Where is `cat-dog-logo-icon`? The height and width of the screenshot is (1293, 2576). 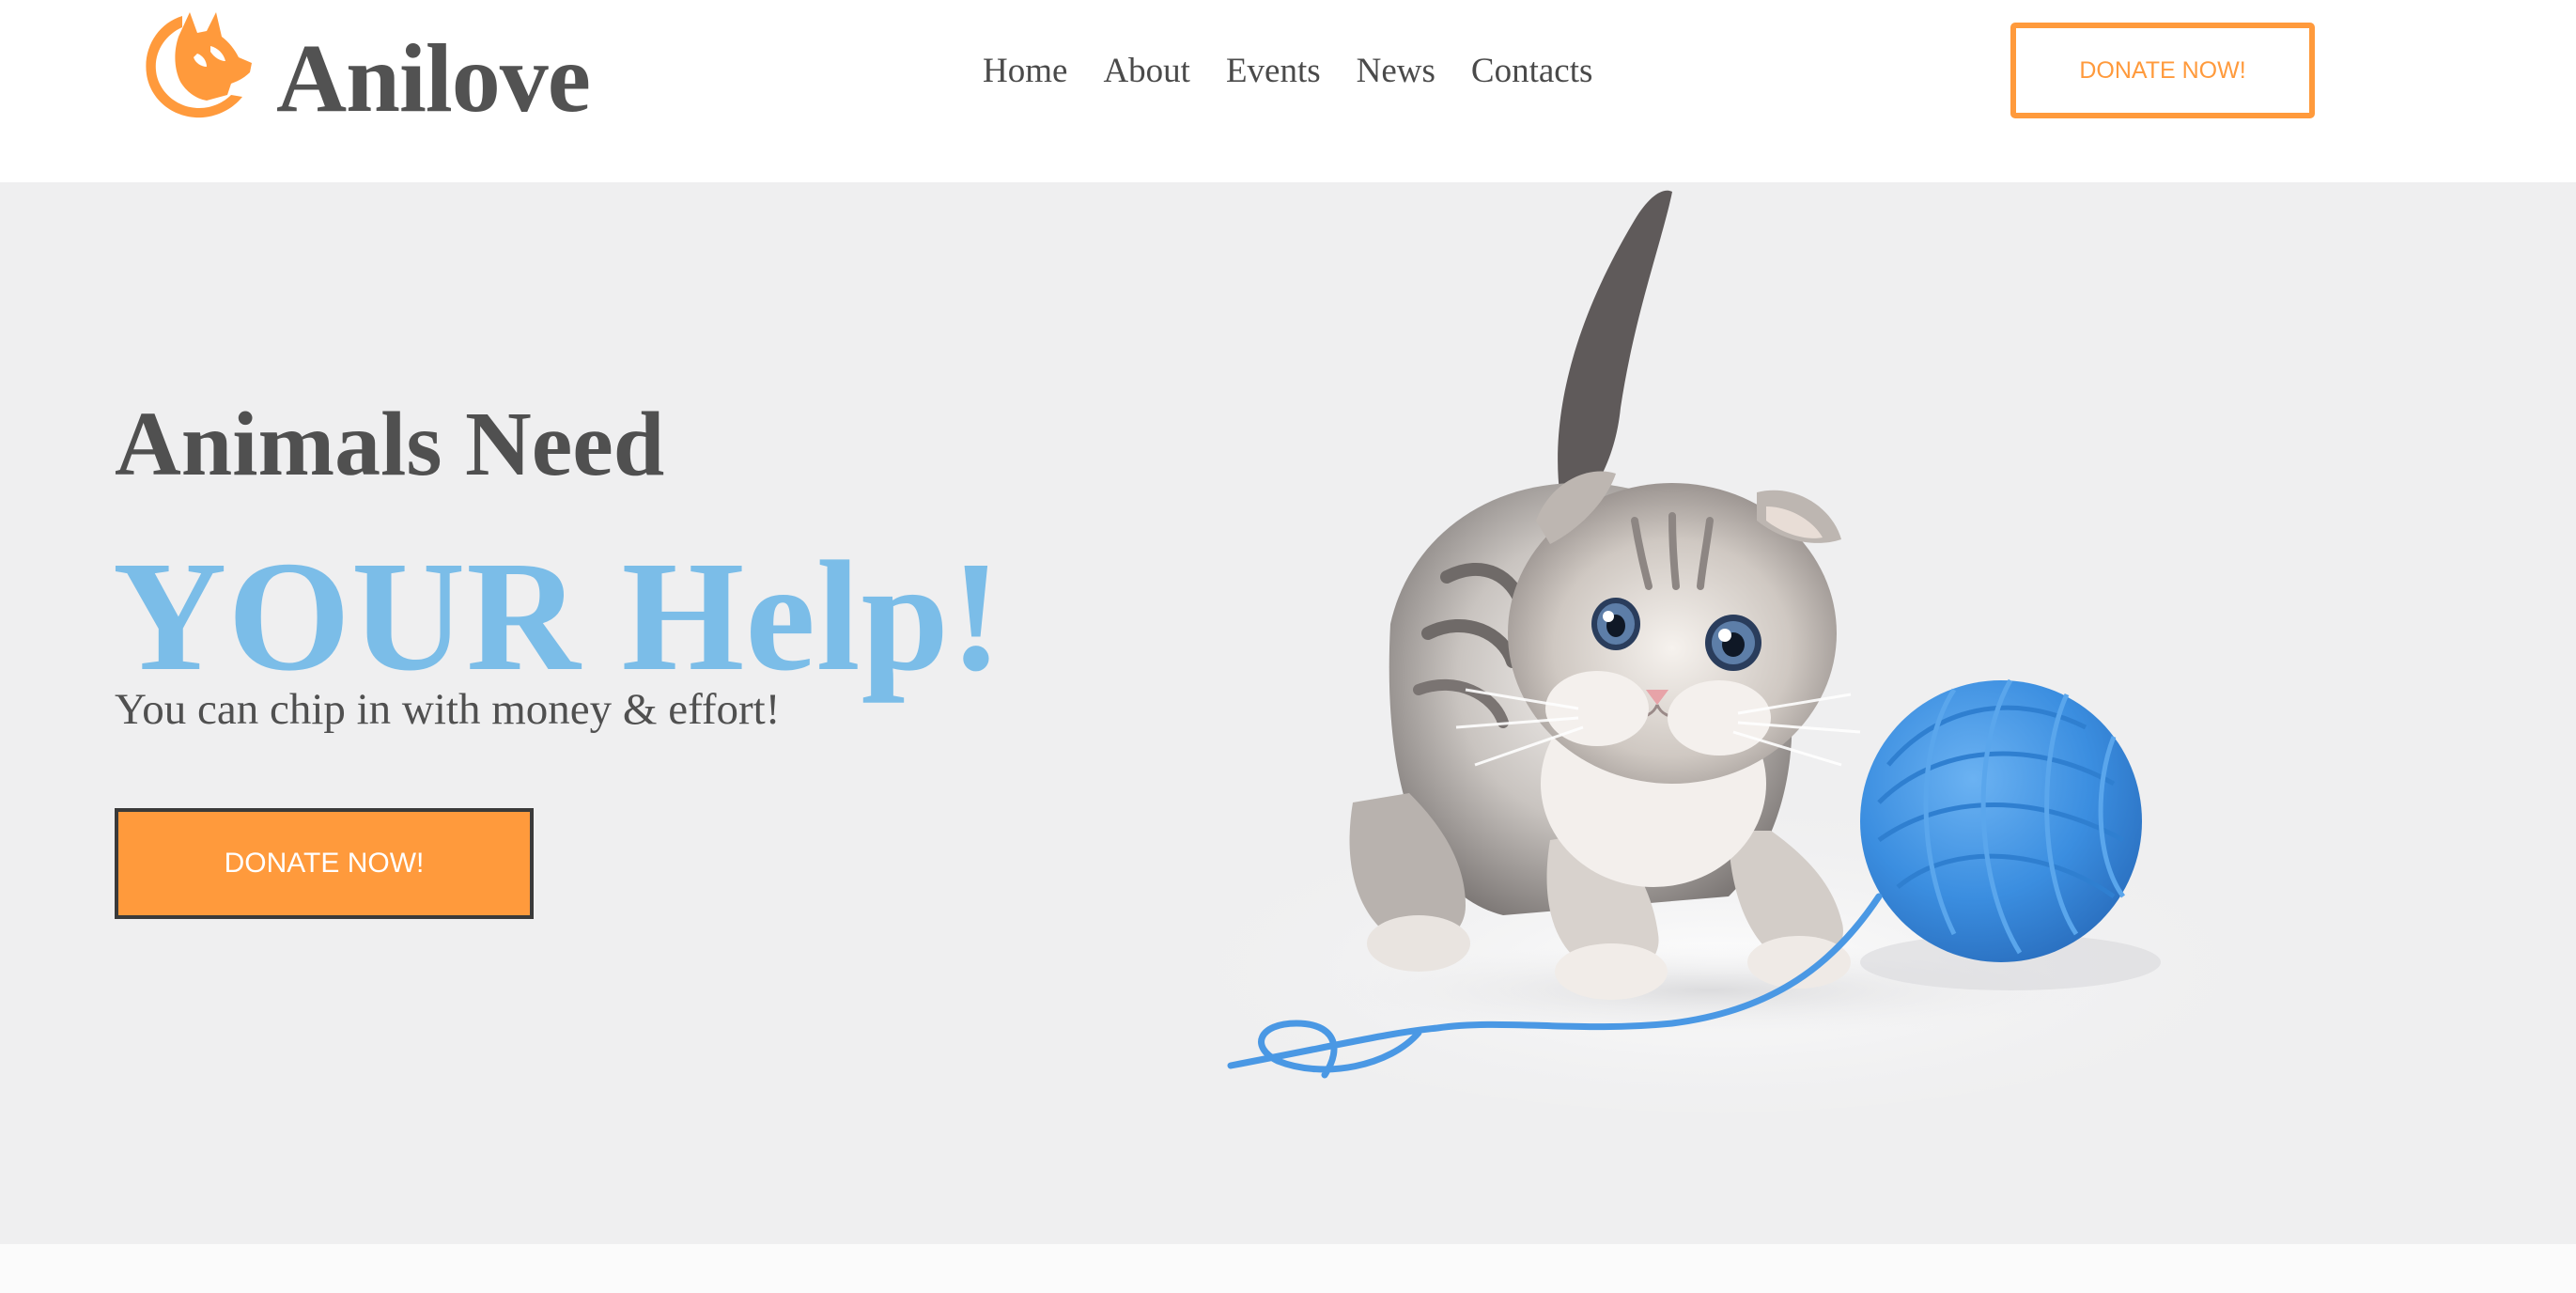 cat-dog-logo-icon is located at coordinates (199, 65).